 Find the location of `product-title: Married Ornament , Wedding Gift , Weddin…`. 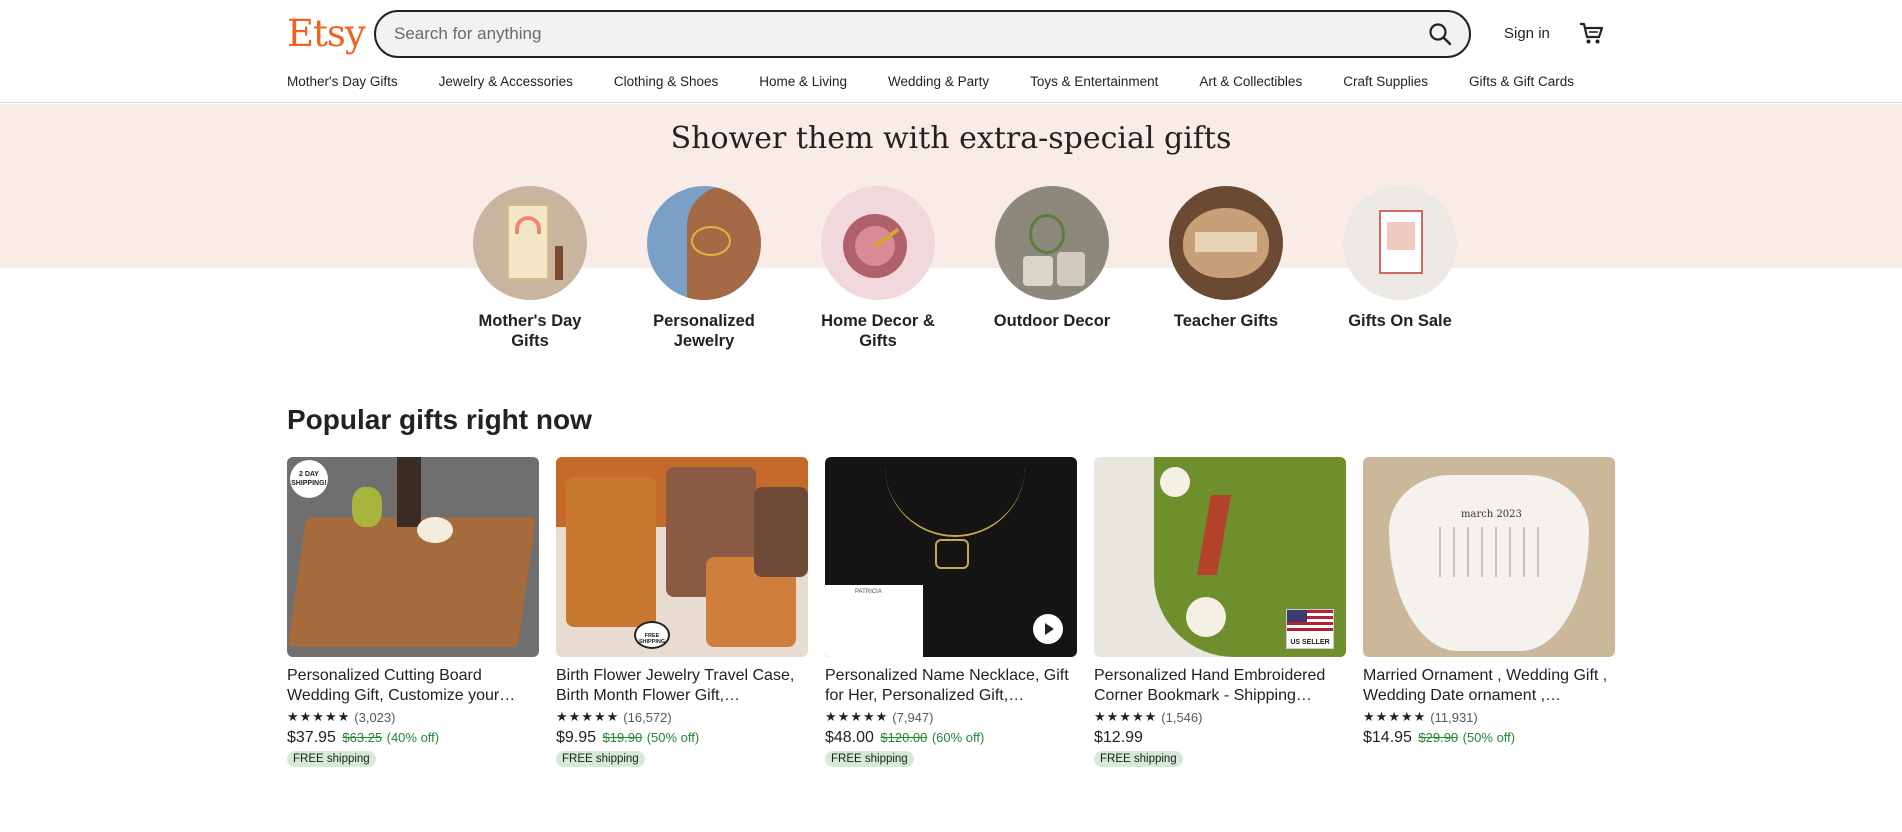

product-title: Married Ornament , Wedding Gift , Weddin… is located at coordinates (1485, 685).